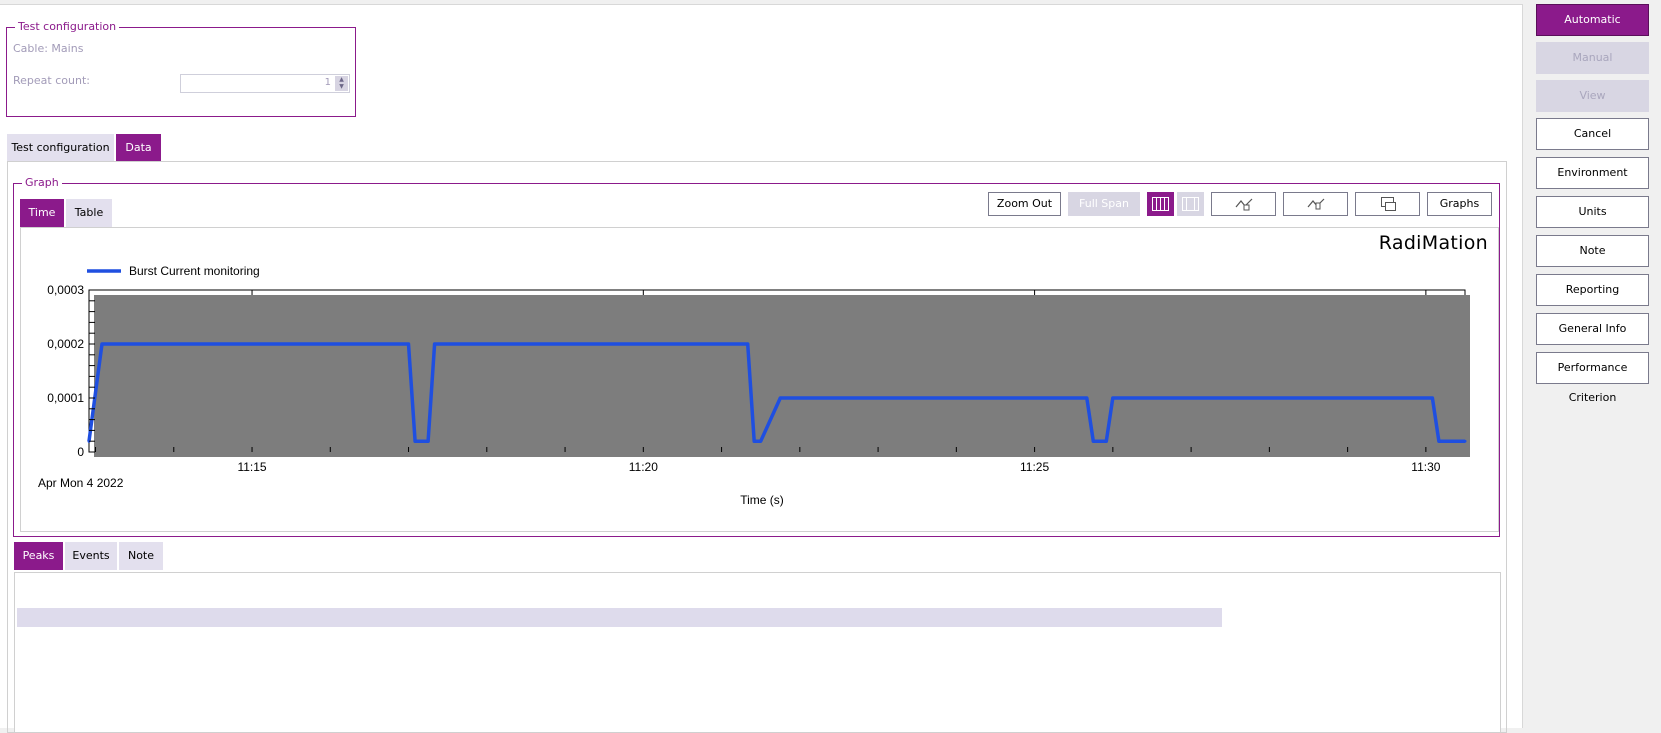  Describe the element at coordinates (1425, 467) in the screenshot. I see `x-tick-label: 11:30` at that location.